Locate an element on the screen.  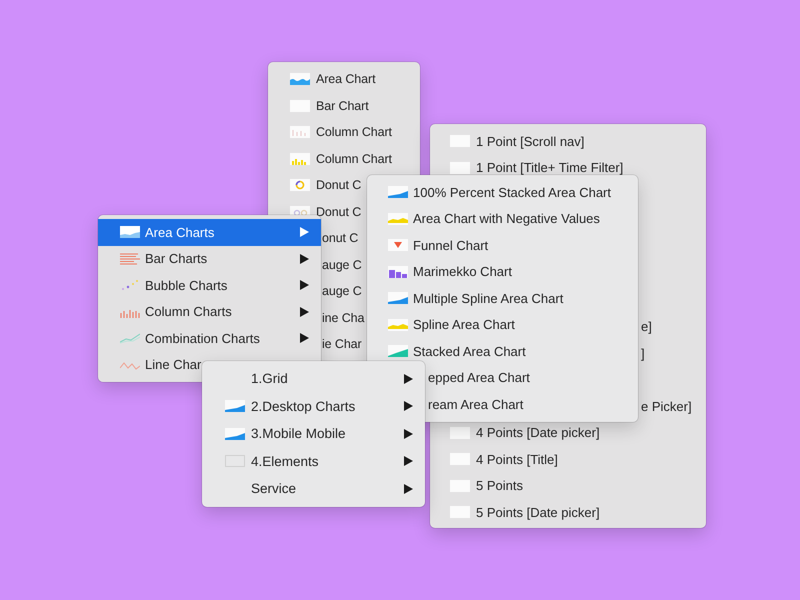
menu-item: 4.Elements is located at coordinates (313, 461).